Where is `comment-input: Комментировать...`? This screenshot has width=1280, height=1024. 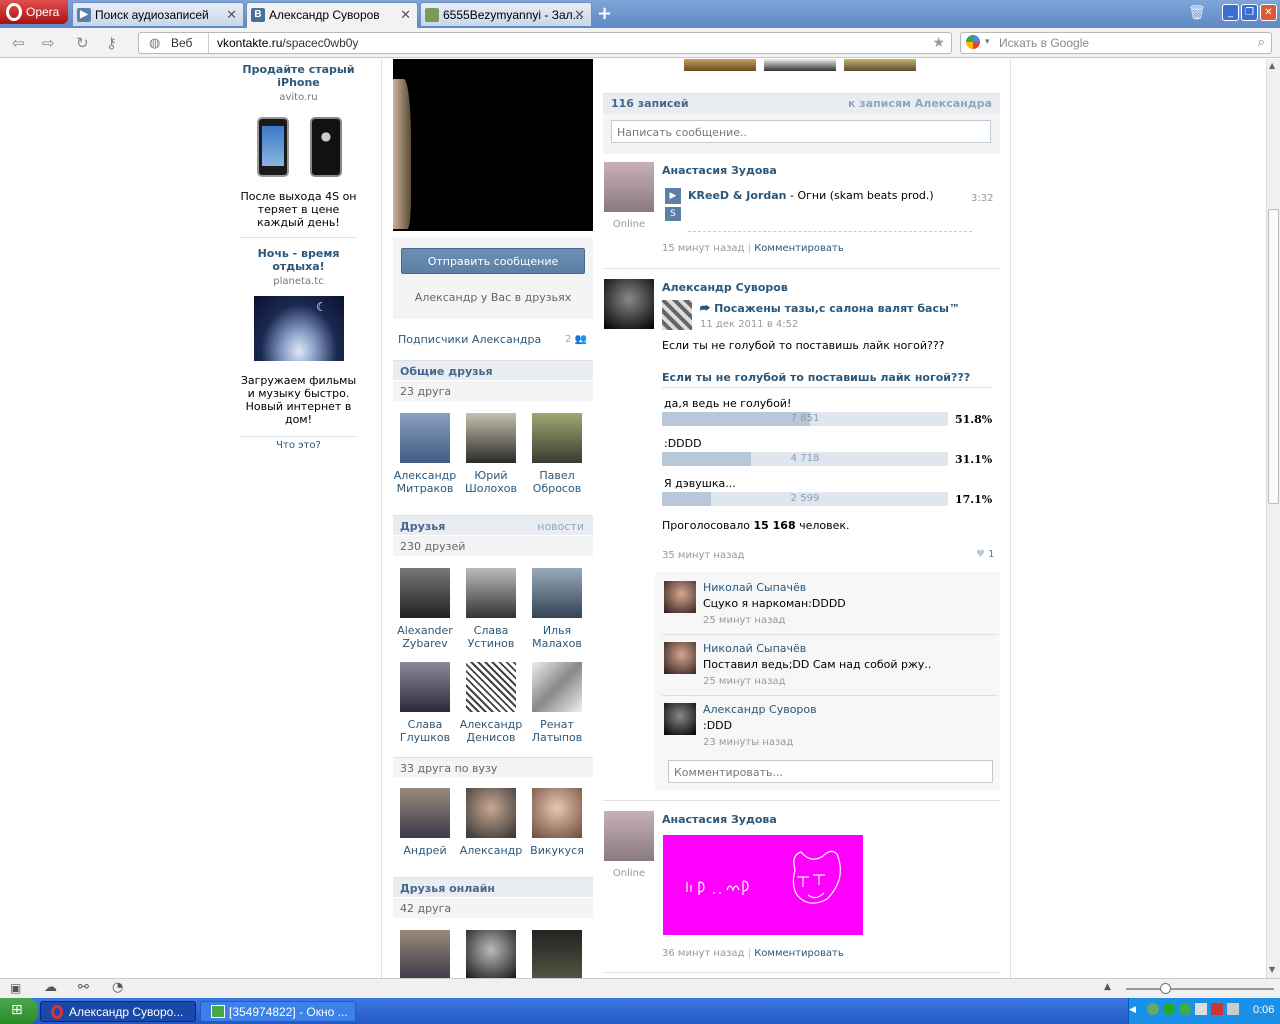 comment-input: Комментировать... is located at coordinates (830, 771).